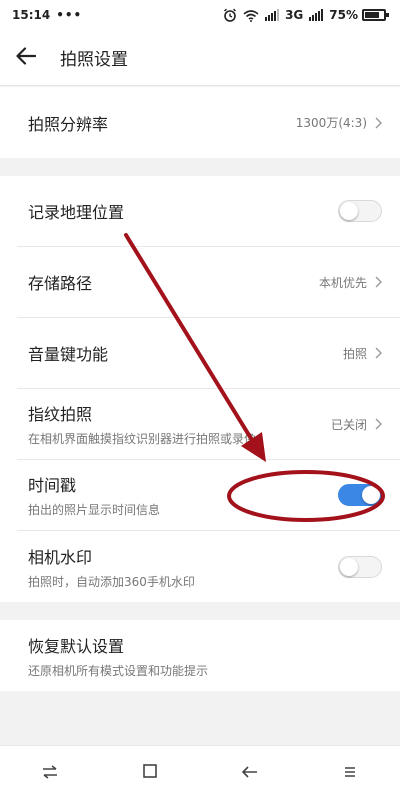 This screenshot has height=800, width=400. I want to click on nav-back-button, so click(250, 773).